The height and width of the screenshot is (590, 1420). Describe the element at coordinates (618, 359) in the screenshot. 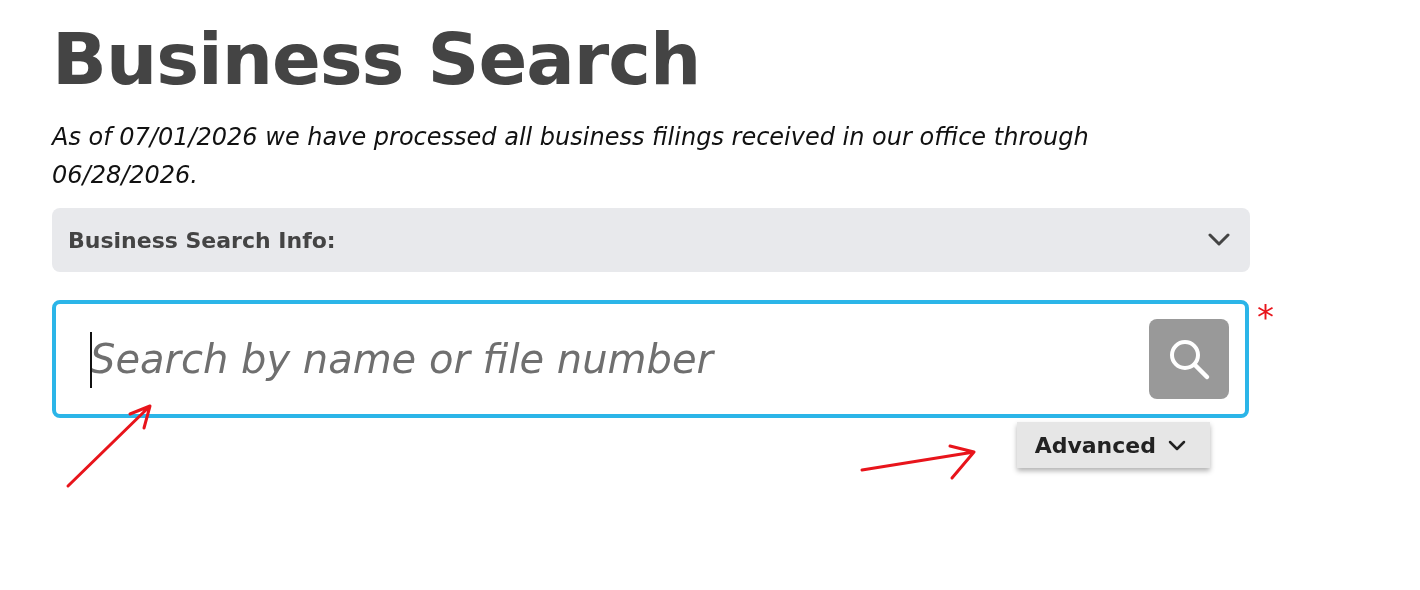

I see `search-field: Search by name or file number` at that location.